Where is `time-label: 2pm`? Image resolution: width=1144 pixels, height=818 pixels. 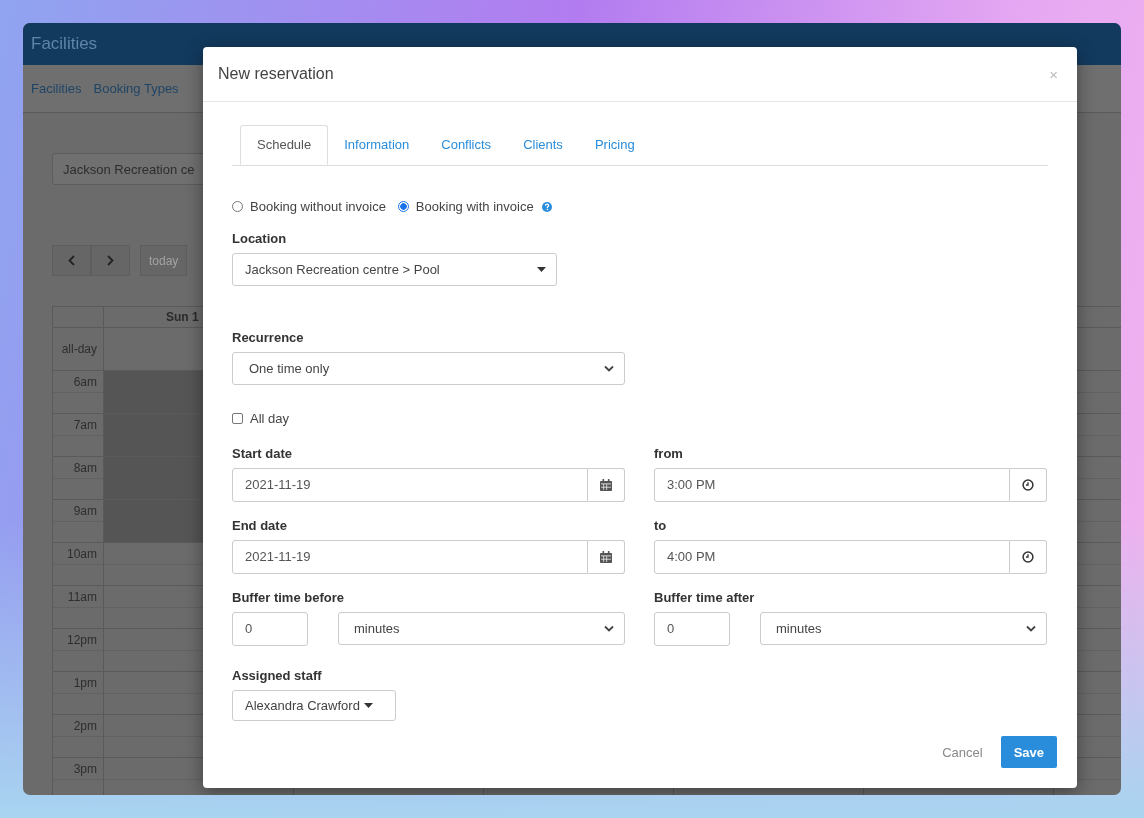 time-label: 2pm is located at coordinates (78, 736).